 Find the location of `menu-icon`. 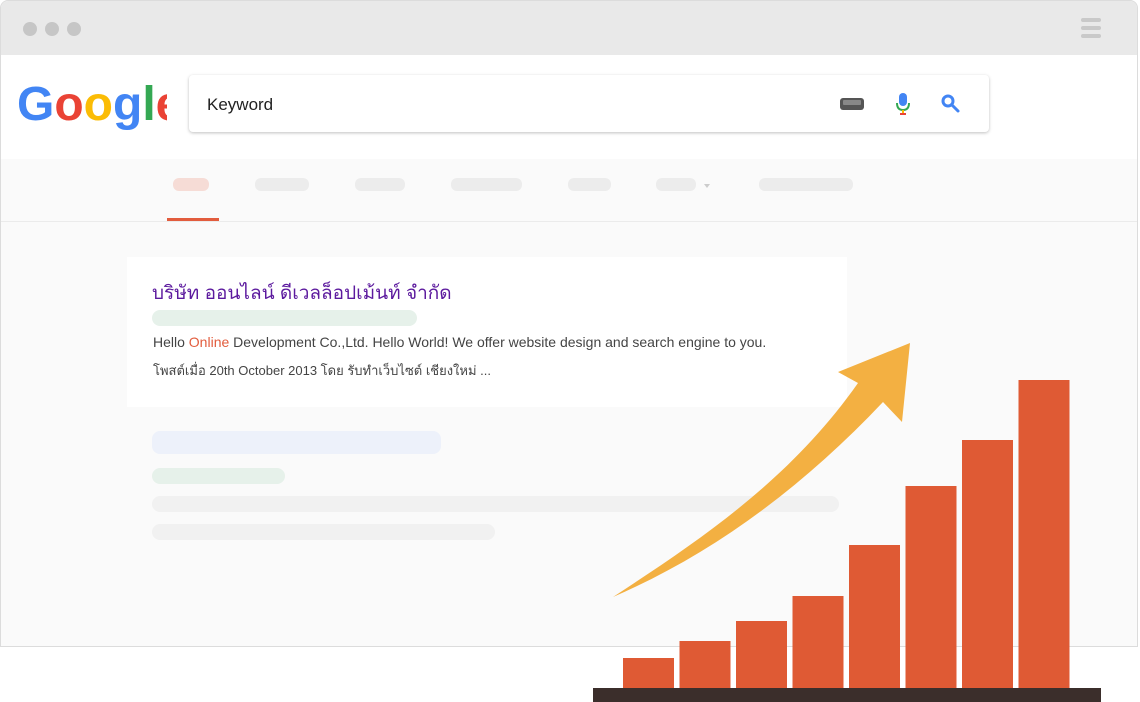

menu-icon is located at coordinates (1091, 28).